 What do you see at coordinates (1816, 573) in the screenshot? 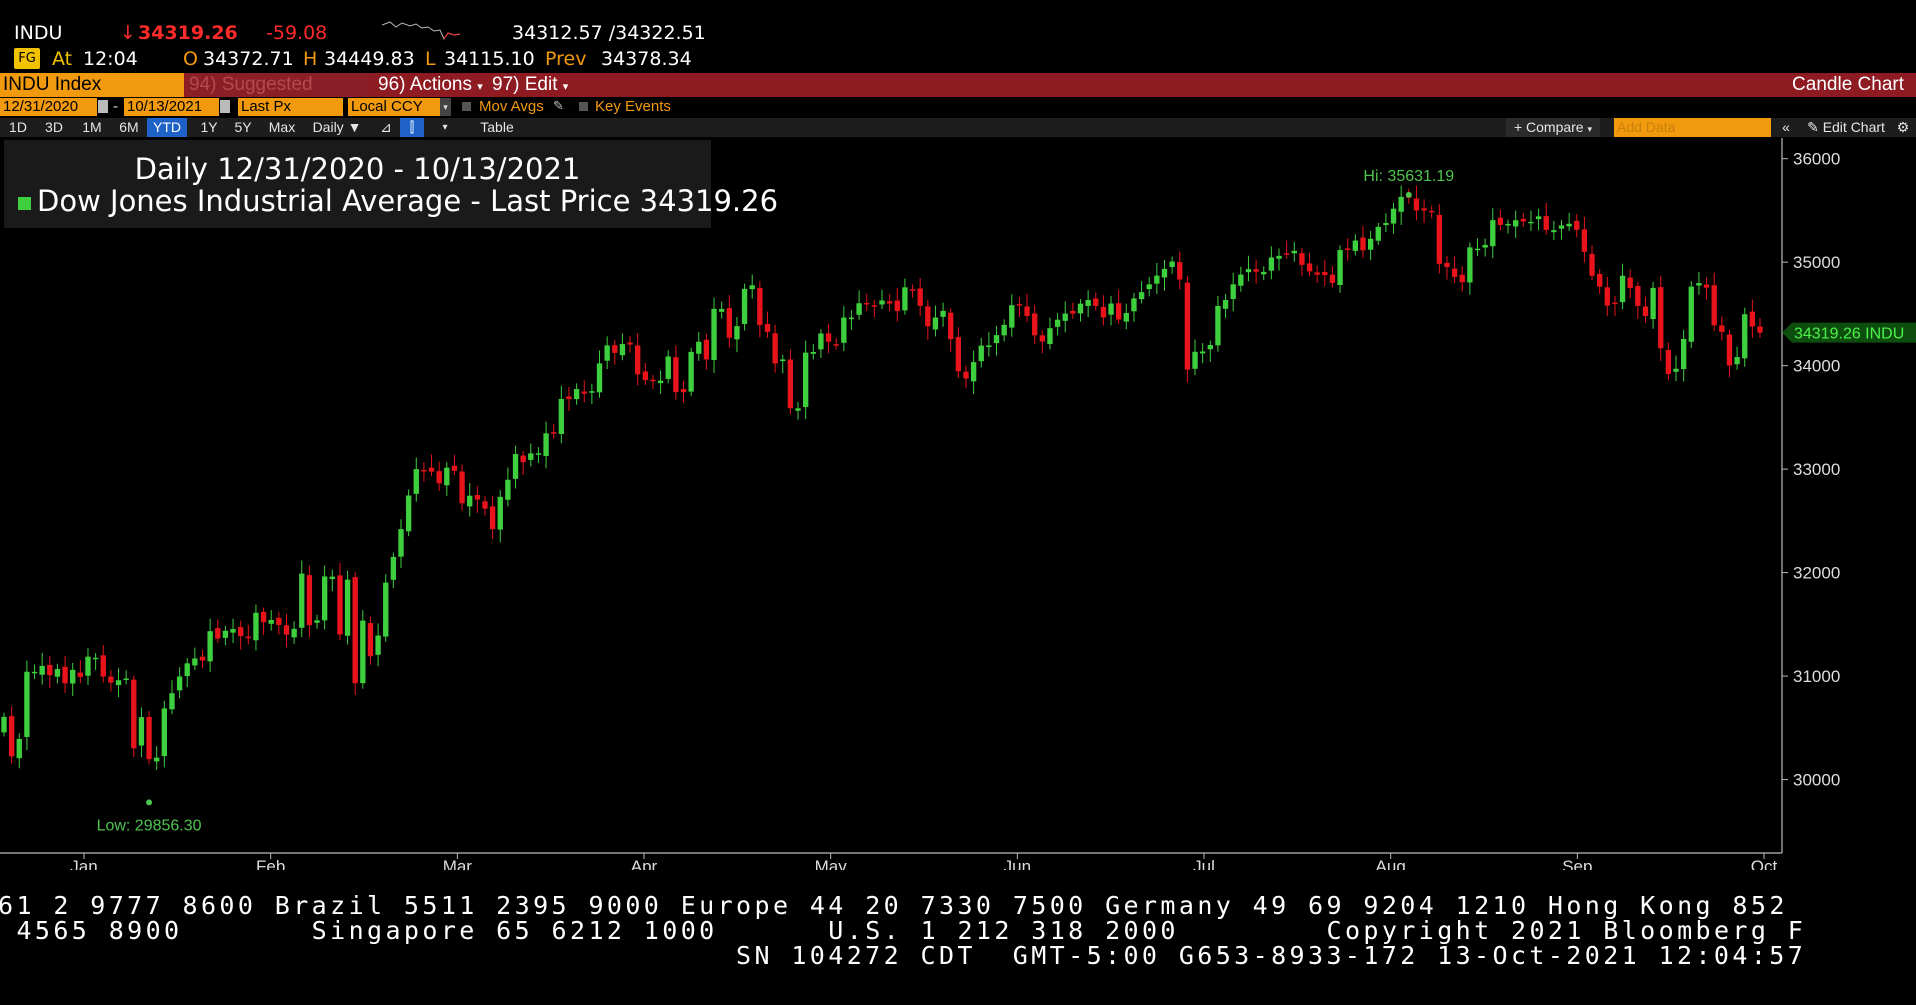
I see `y-tick-label: 32000` at bounding box center [1816, 573].